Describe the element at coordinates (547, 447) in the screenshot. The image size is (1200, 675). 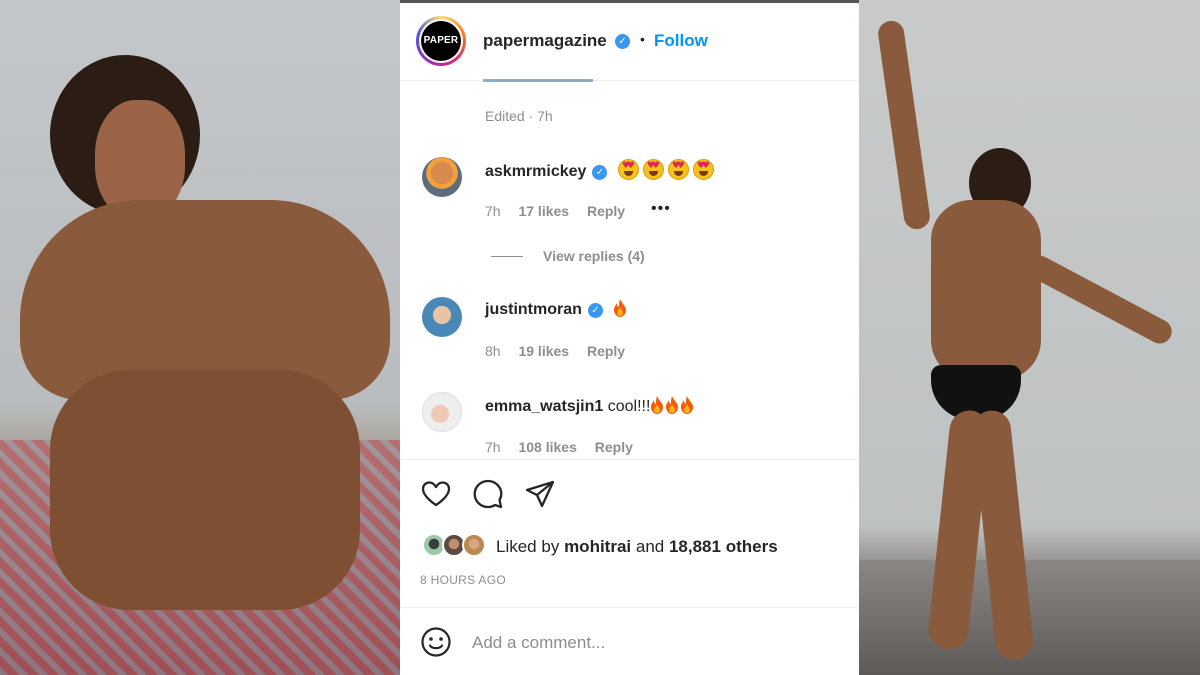
I see `comment-likes: 108 likes` at that location.